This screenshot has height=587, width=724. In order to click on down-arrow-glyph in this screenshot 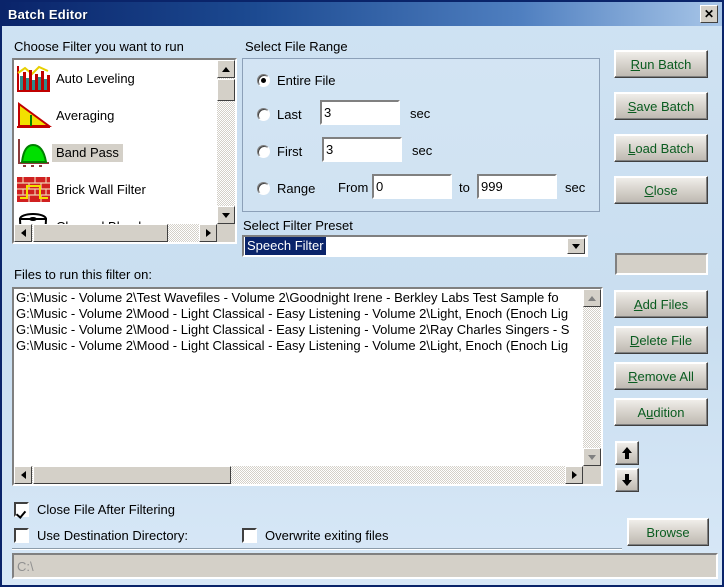, I will do `click(627, 480)`.